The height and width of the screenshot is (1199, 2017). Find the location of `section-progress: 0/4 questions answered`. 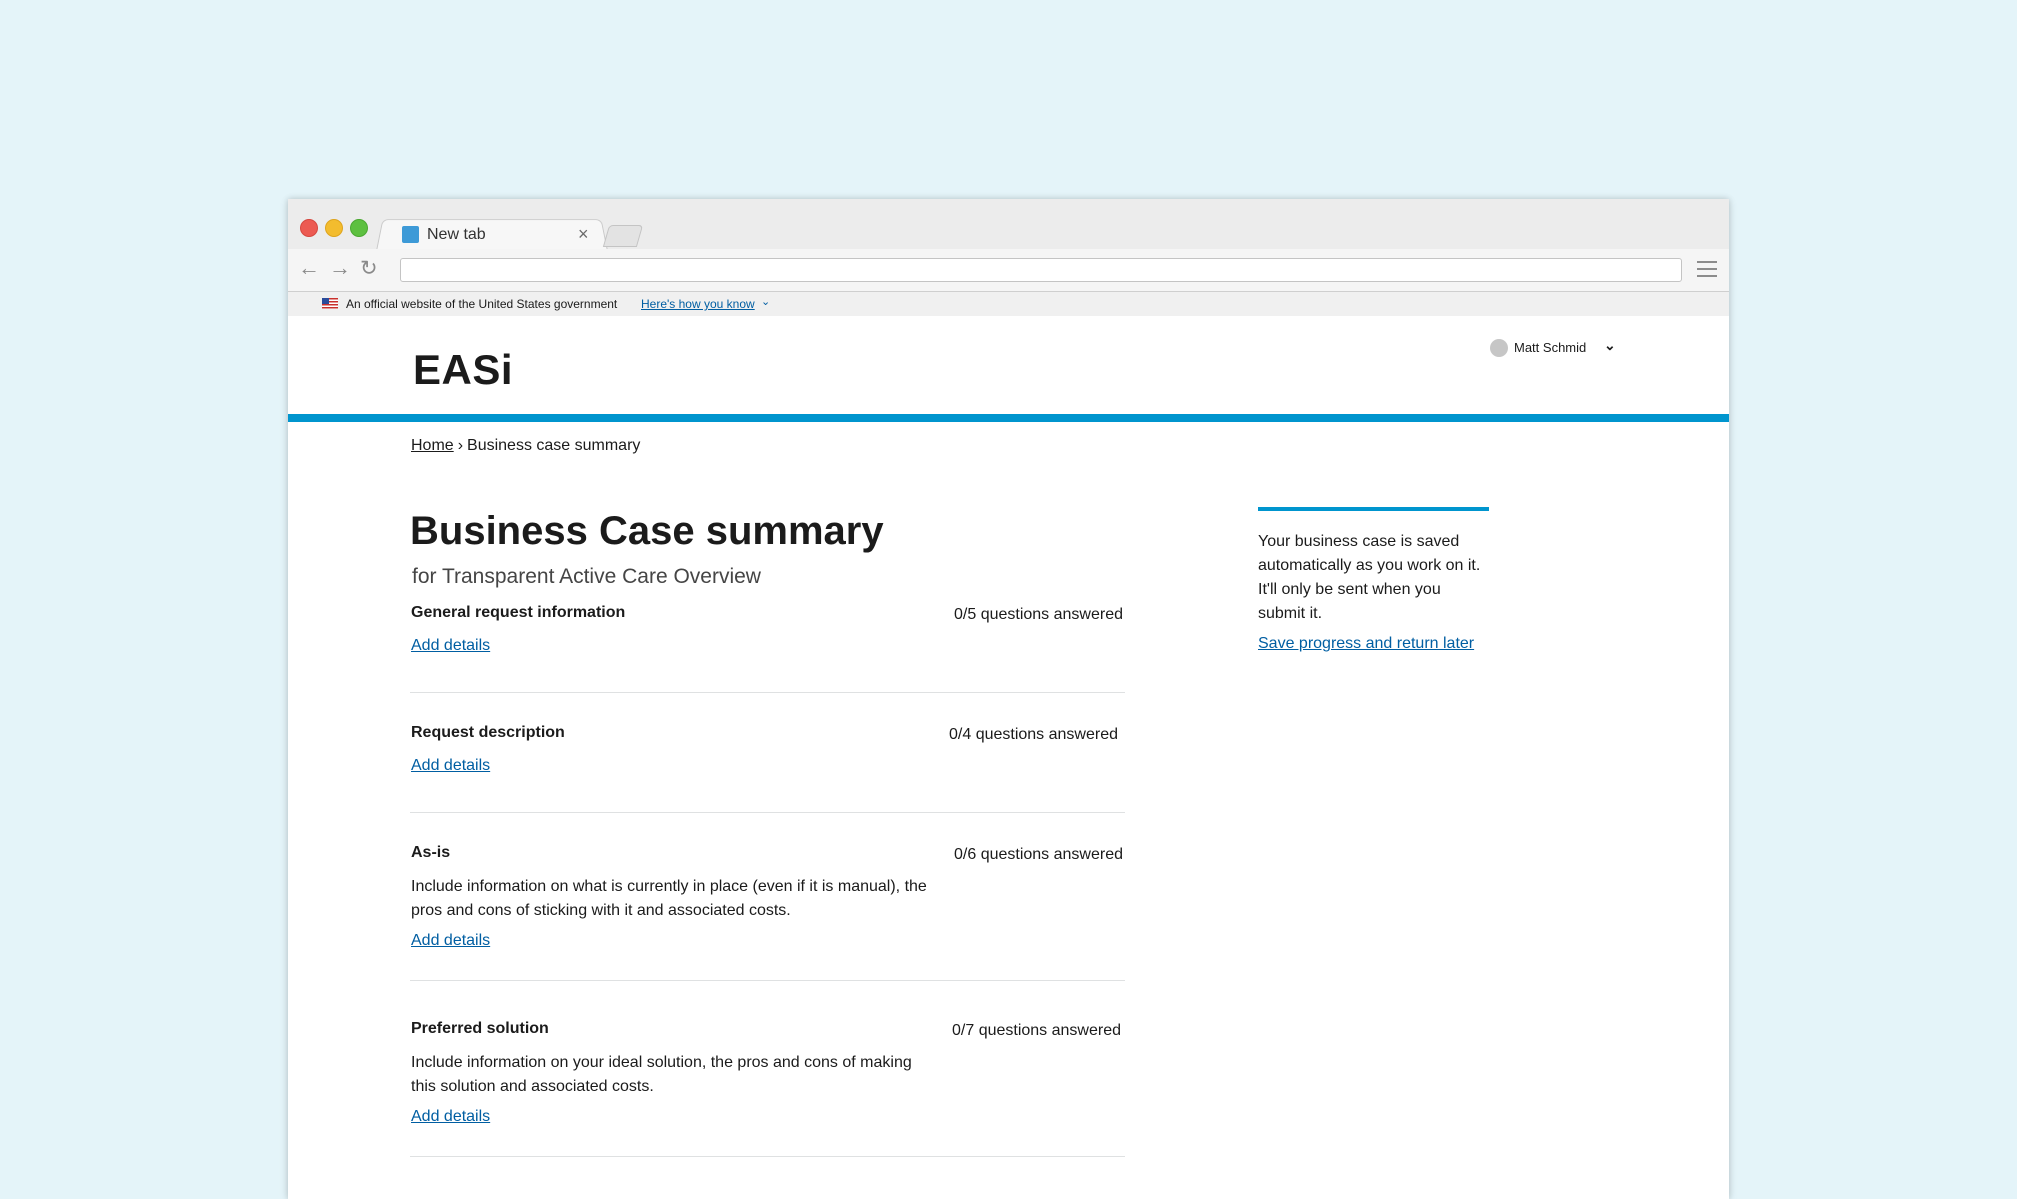

section-progress: 0/4 questions answered is located at coordinates (1033, 734).